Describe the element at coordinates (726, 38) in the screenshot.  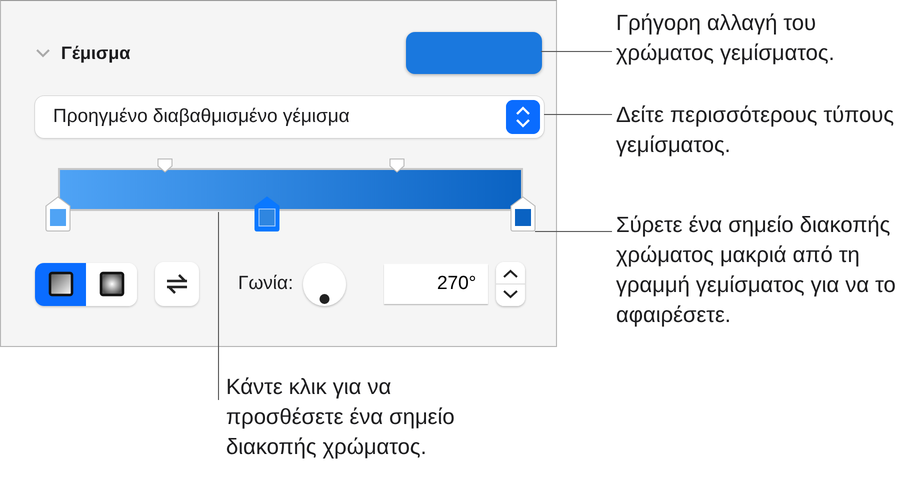
I see `callout-text: Γρήγορη αλλαγή του χρώματος γεμίσματος.` at that location.